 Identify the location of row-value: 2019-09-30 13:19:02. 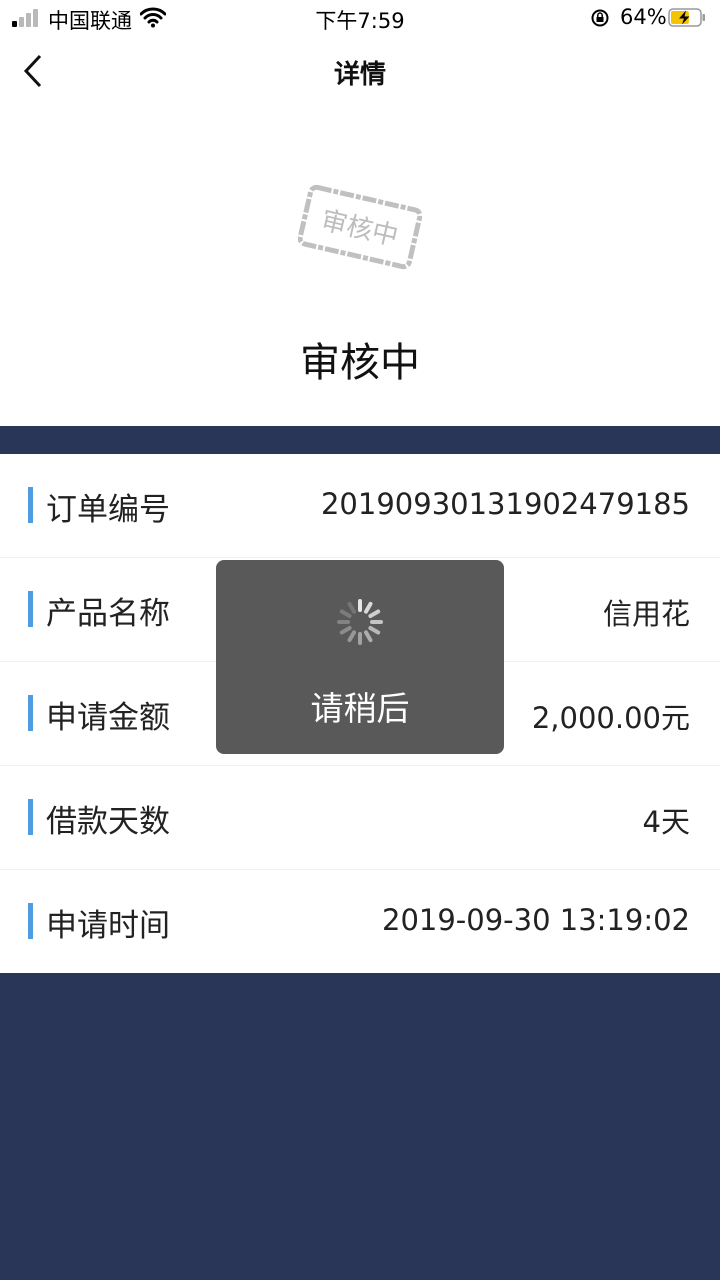
(536, 920).